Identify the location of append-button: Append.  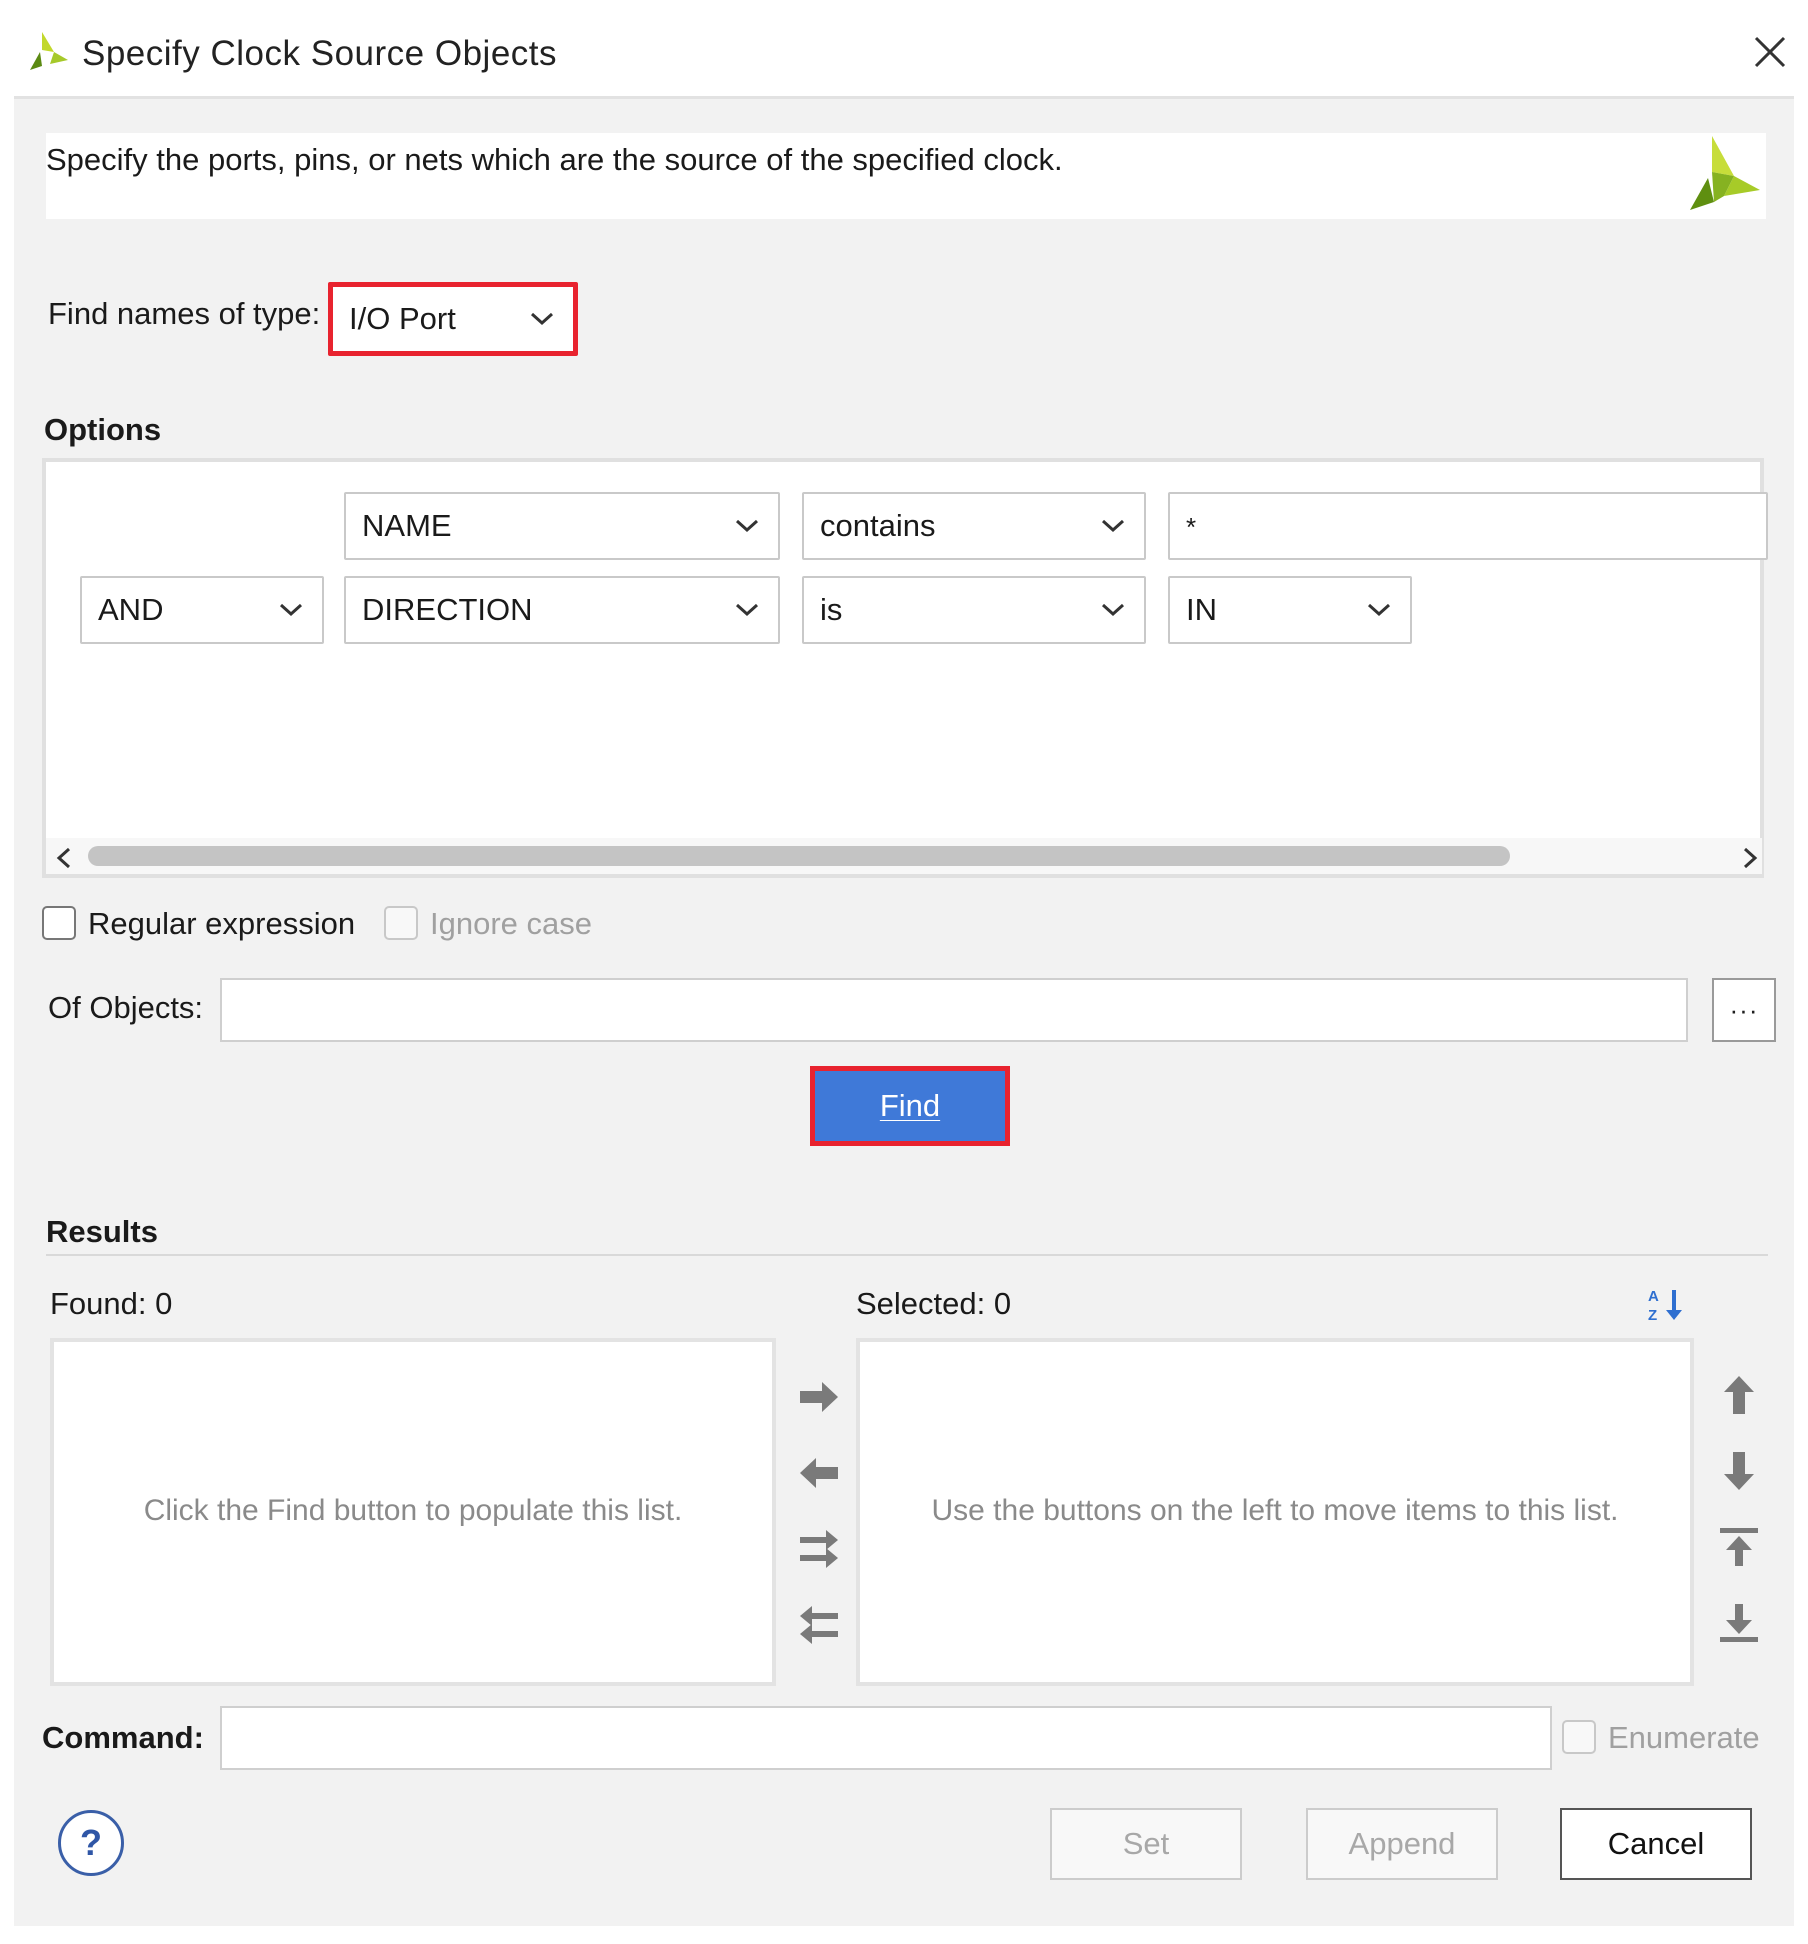
(1402, 1844).